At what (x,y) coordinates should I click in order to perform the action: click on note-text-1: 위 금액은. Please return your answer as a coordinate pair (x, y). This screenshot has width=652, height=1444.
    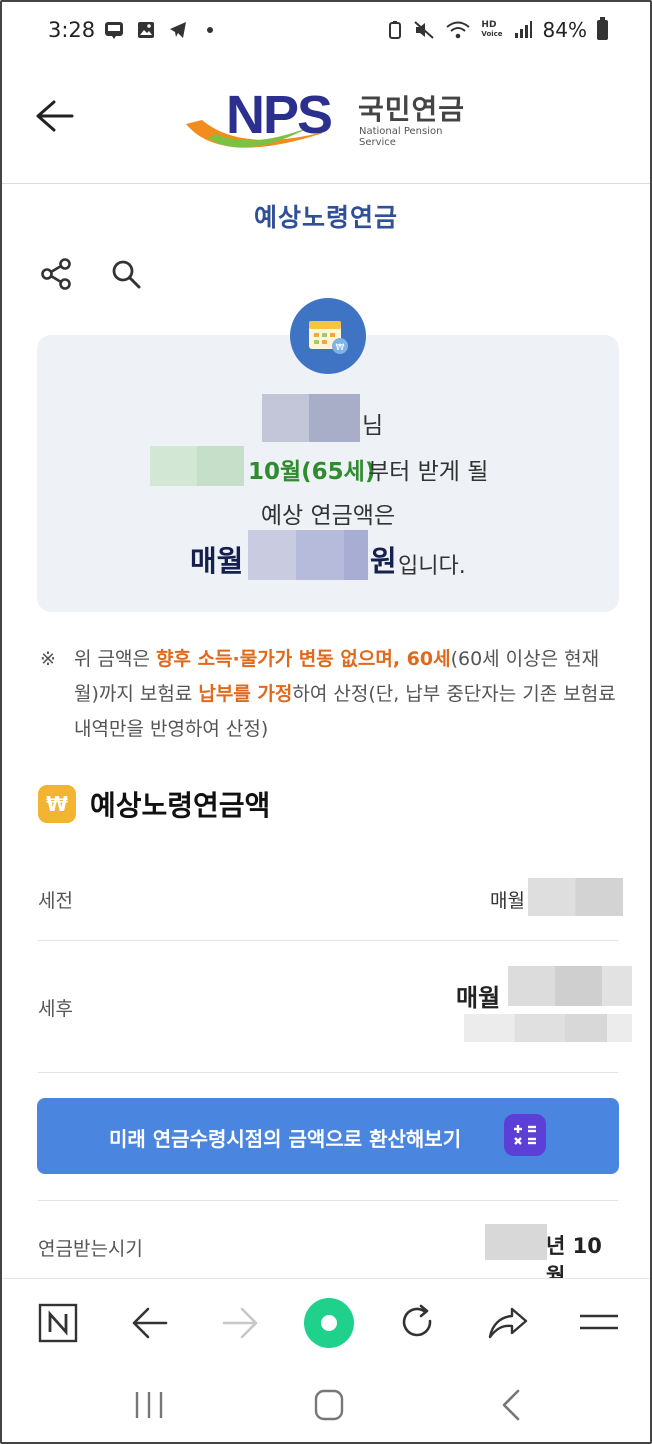
    Looking at the image, I should click on (115, 659).